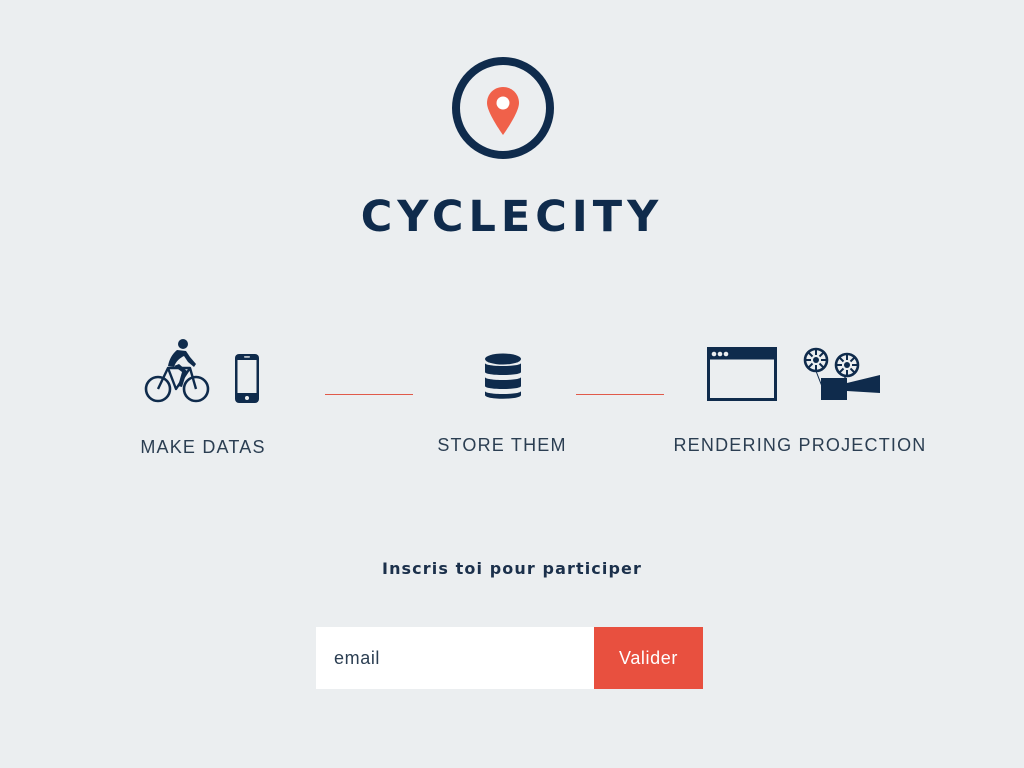 The height and width of the screenshot is (768, 1024). I want to click on map-pin-circle-icon, so click(503, 108).